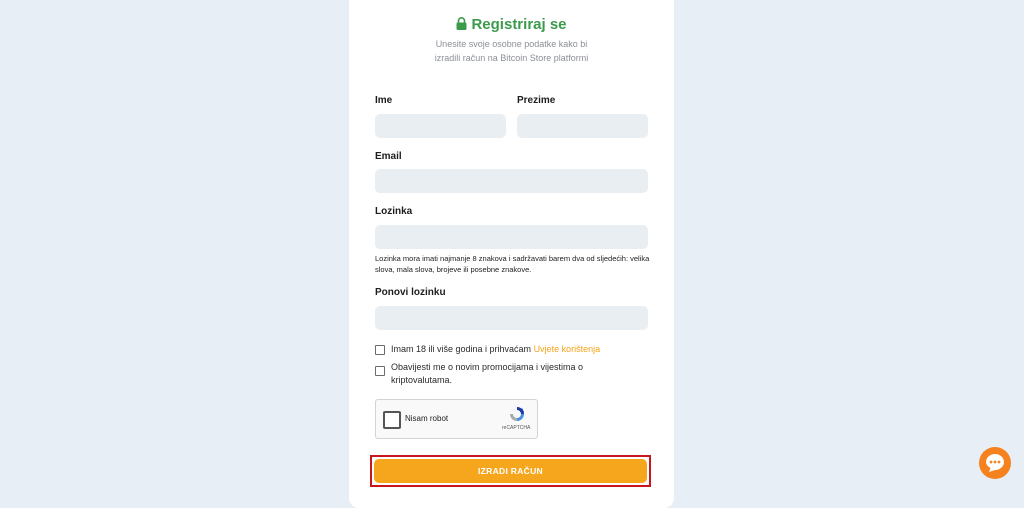 This screenshot has height=508, width=1024. What do you see at coordinates (410, 292) in the screenshot?
I see `password-repeat-label: Ponovi lozinku` at bounding box center [410, 292].